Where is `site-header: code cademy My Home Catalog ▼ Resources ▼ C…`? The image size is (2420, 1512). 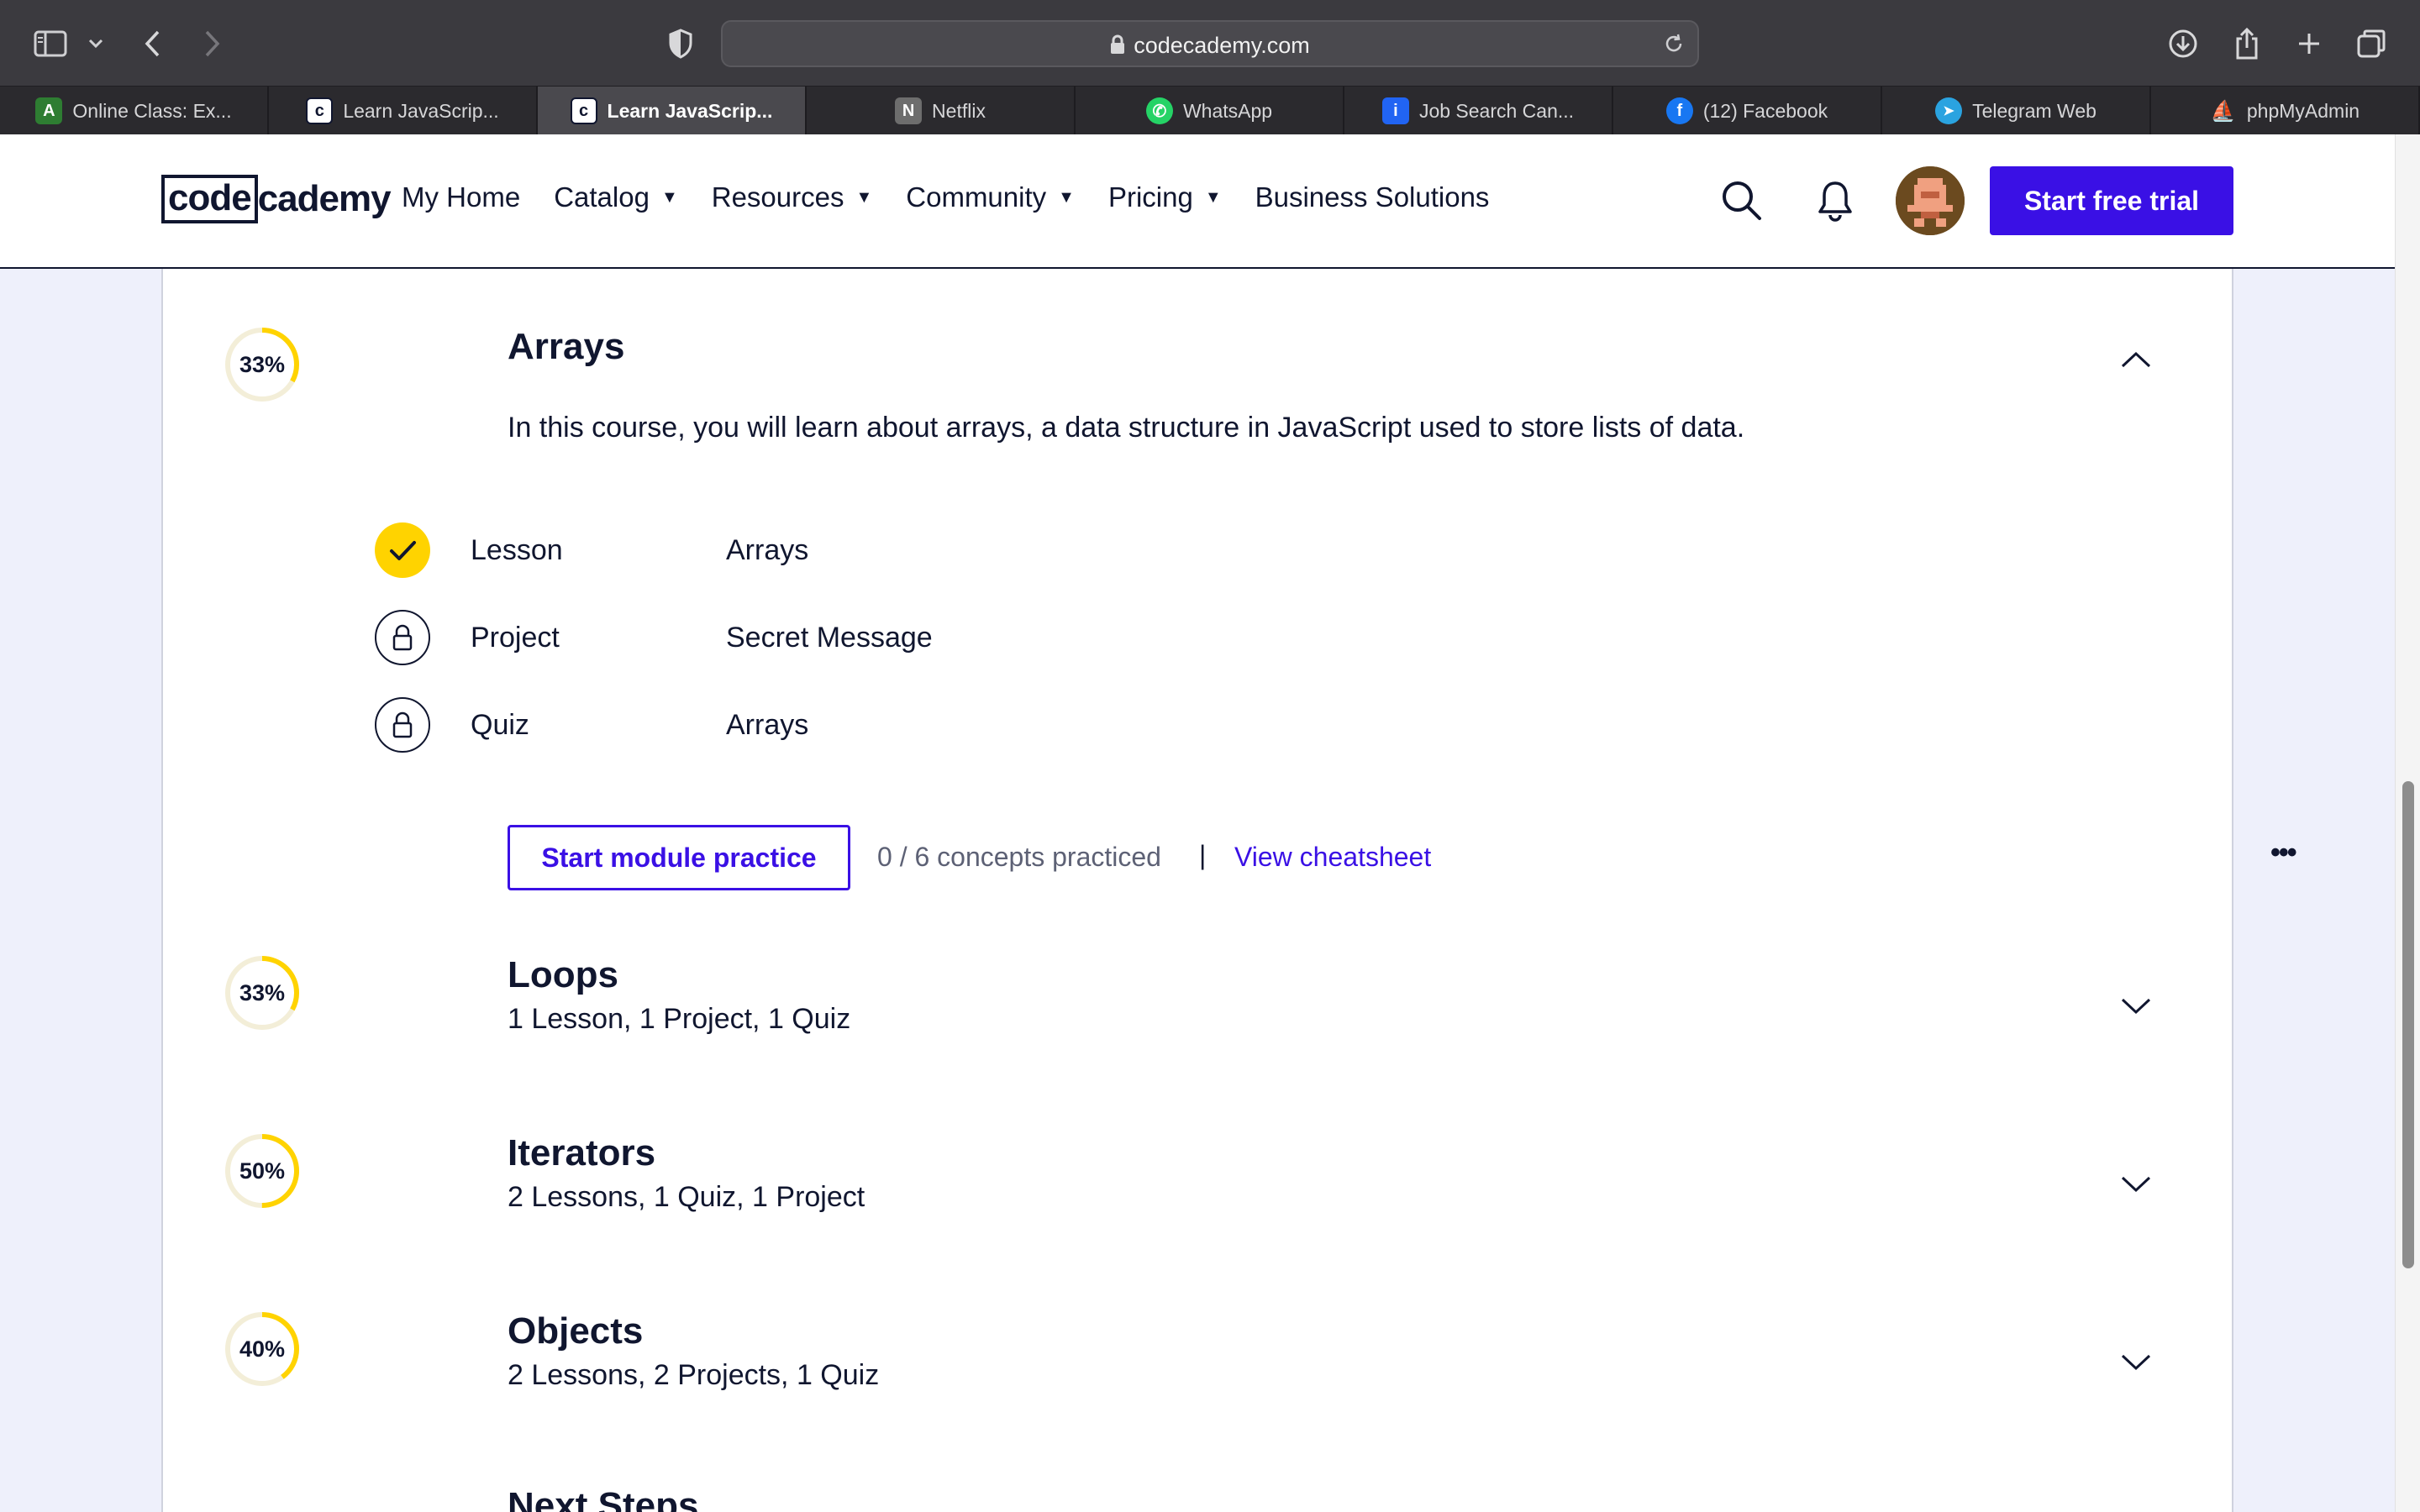 site-header: code cademy My Home Catalog ▼ Resources ▼ C… is located at coordinates (1197, 201).